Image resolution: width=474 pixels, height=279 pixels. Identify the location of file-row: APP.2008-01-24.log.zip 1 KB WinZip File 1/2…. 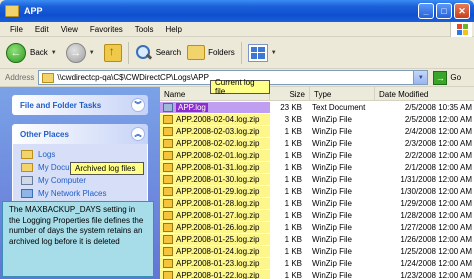
(317, 251).